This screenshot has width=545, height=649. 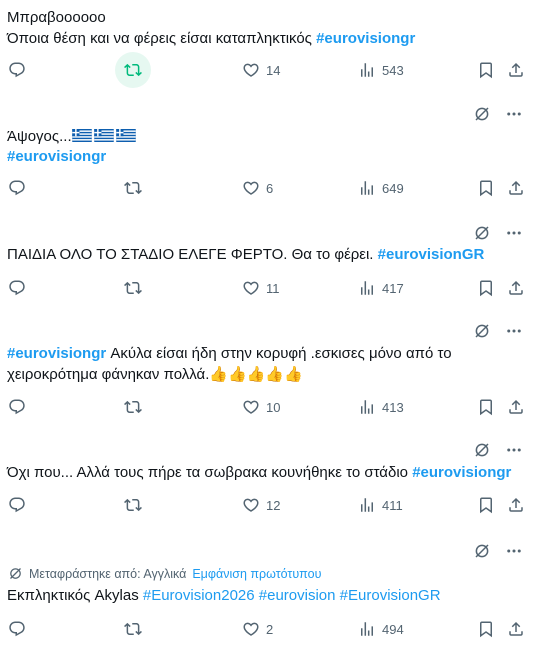 I want to click on hashtag-link: #eurovisionGR, so click(x=431, y=254).